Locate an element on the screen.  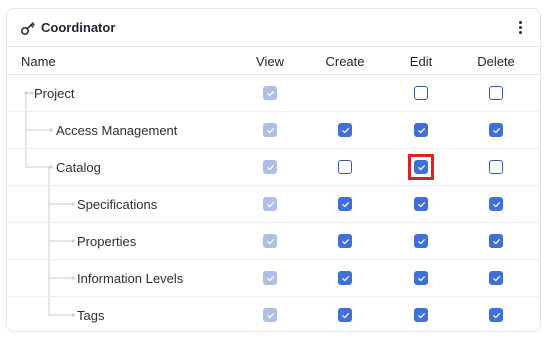
column-header-name: Name is located at coordinates (38, 61).